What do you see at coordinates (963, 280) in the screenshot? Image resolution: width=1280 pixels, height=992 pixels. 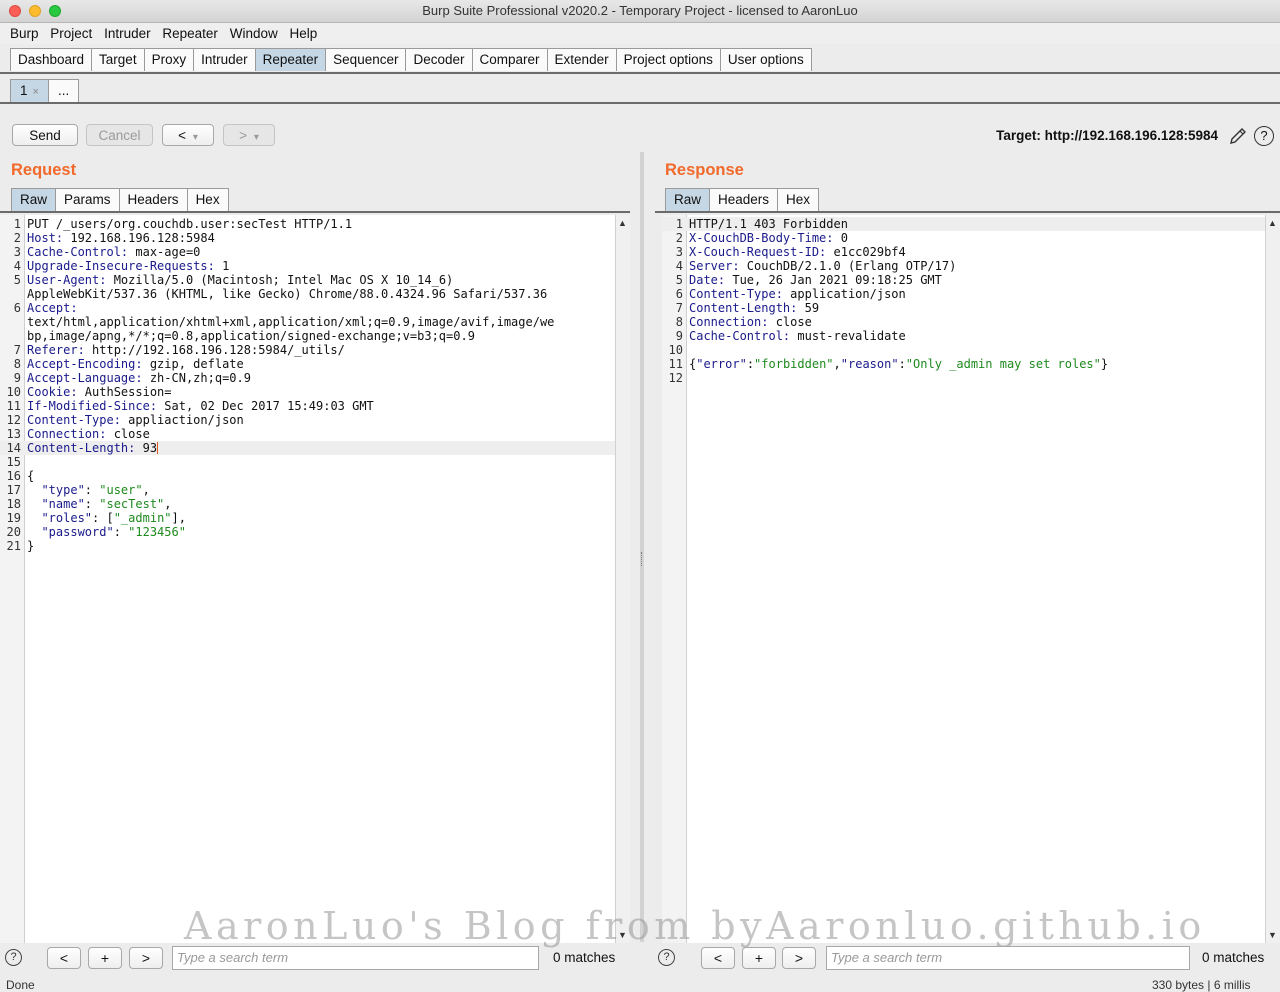 I see `response-code-line: 5 Date: Tue, 26 Jan 2021 09:18:25 GMT` at bounding box center [963, 280].